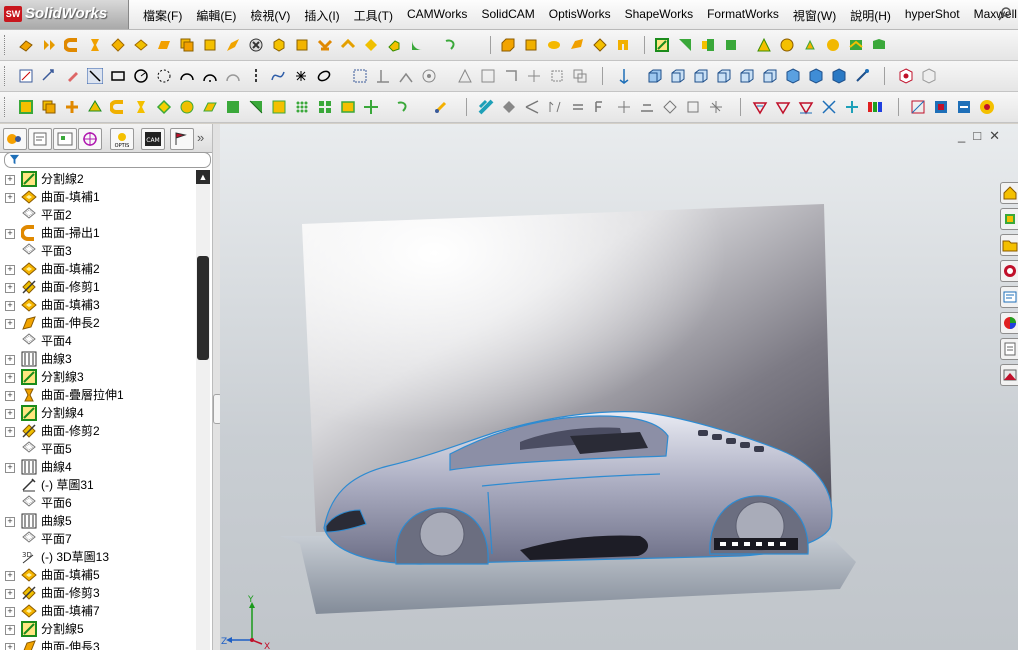  Describe the element at coordinates (932, 15) in the screenshot. I see `menu-hypershot: hyperShot` at that location.